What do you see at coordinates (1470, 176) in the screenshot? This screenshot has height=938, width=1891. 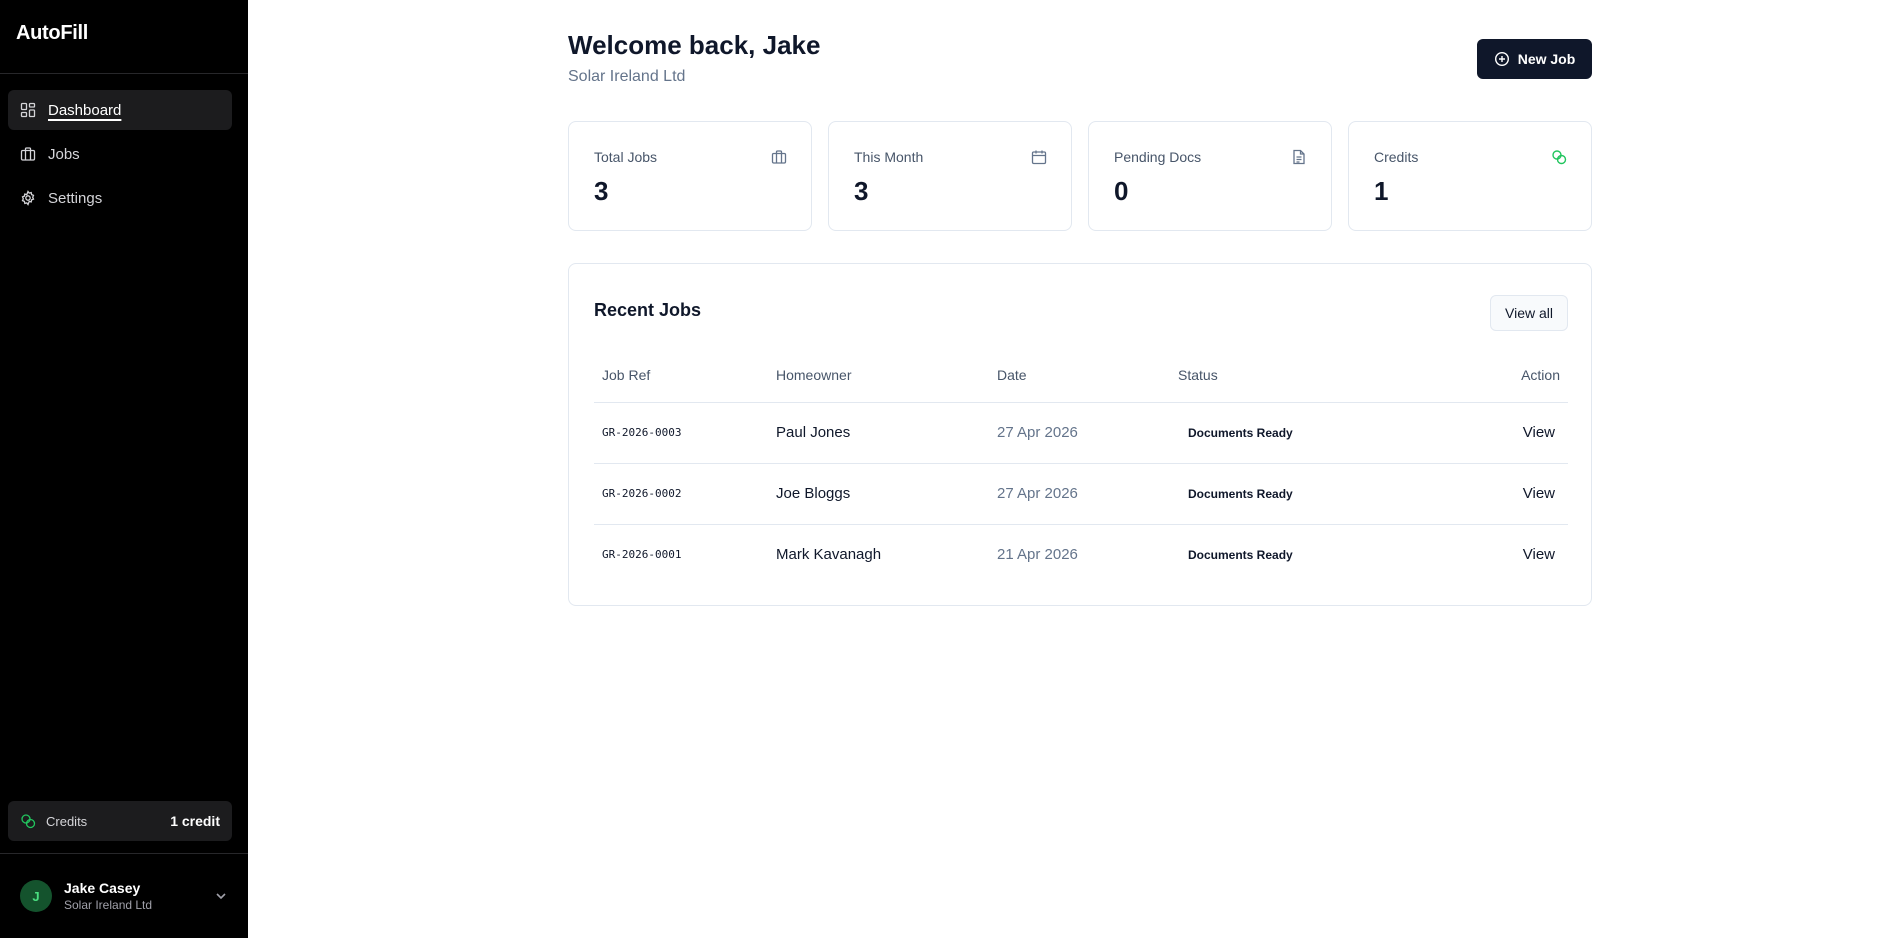 I see `stat-card-credits: Credits 1` at bounding box center [1470, 176].